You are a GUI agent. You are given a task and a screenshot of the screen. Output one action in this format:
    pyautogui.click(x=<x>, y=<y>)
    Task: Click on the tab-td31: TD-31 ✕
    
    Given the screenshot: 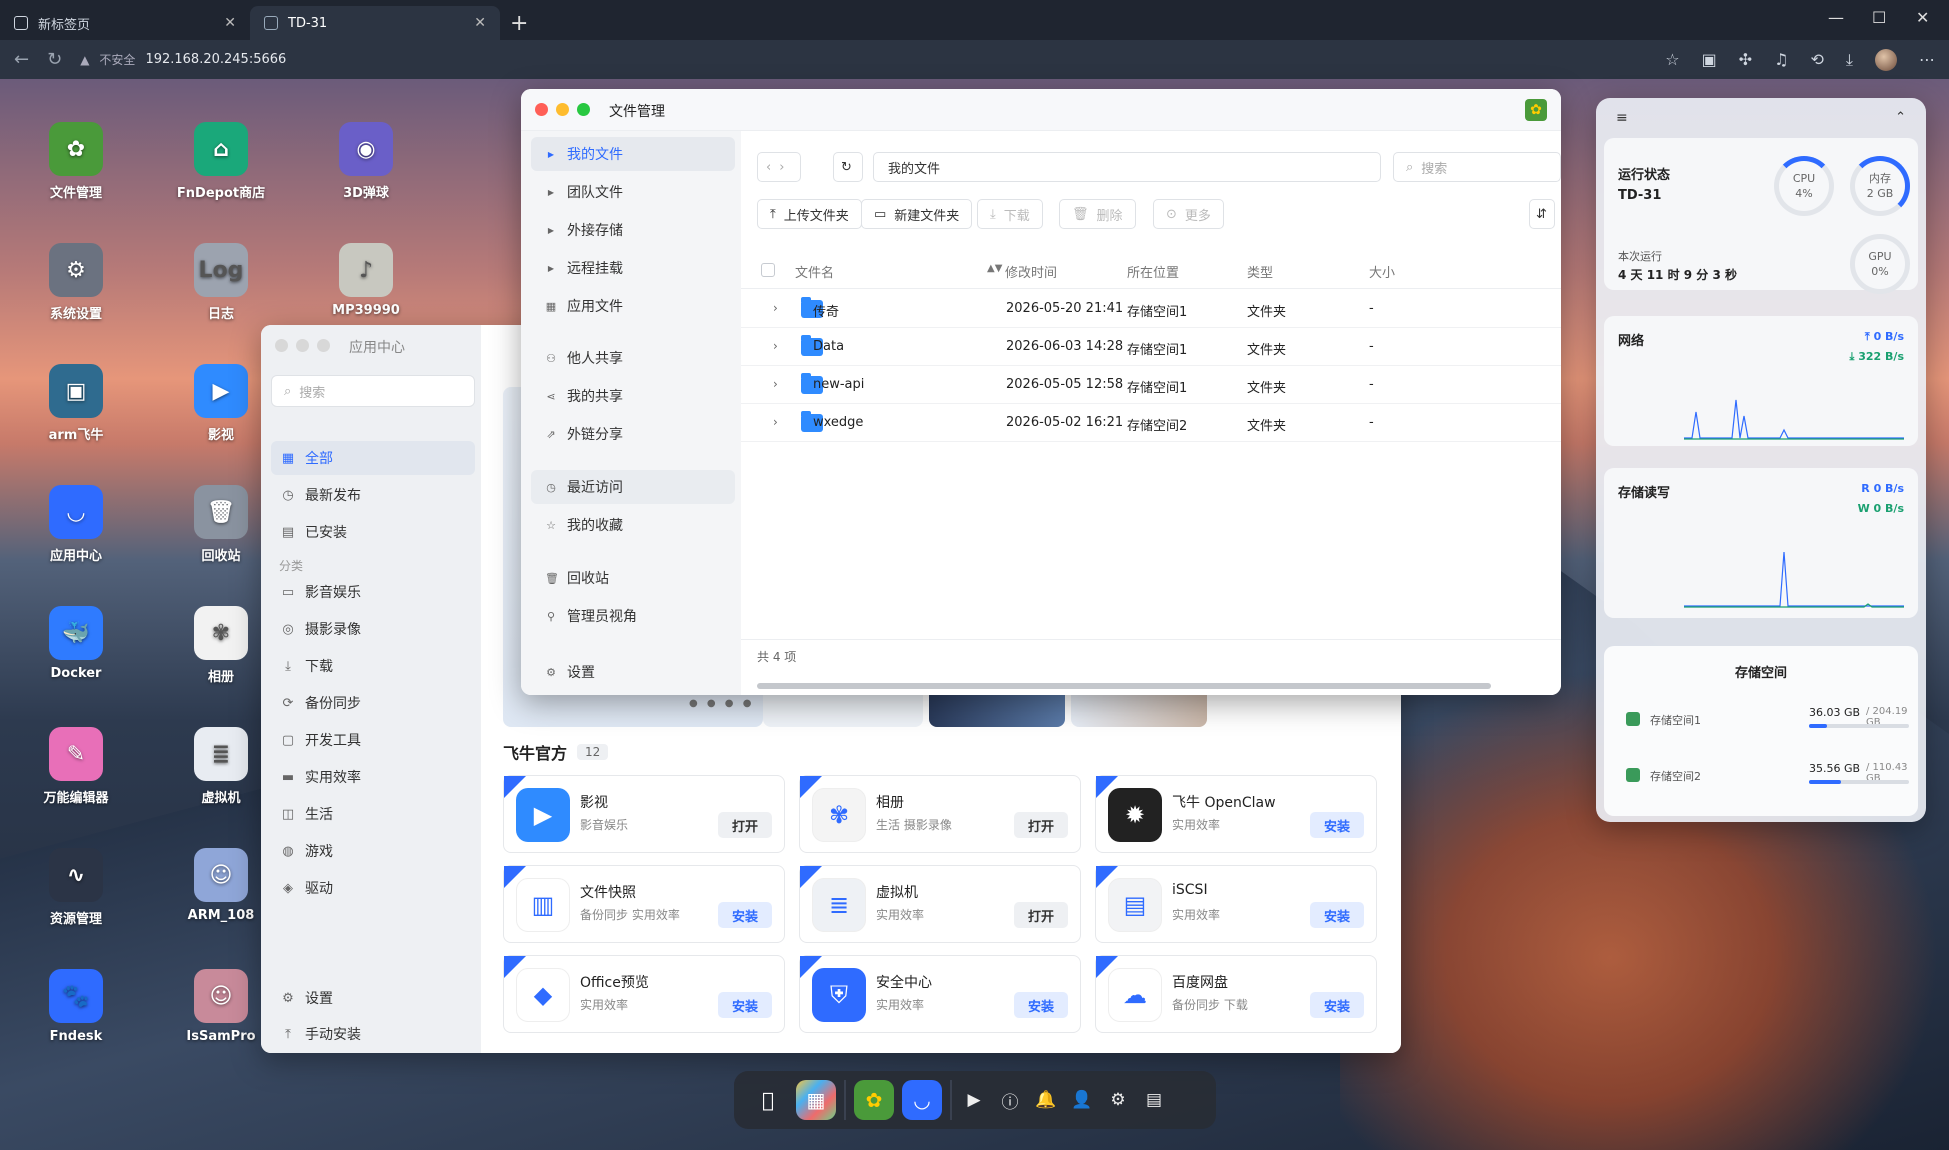 What is the action you would take?
    pyautogui.click(x=375, y=23)
    